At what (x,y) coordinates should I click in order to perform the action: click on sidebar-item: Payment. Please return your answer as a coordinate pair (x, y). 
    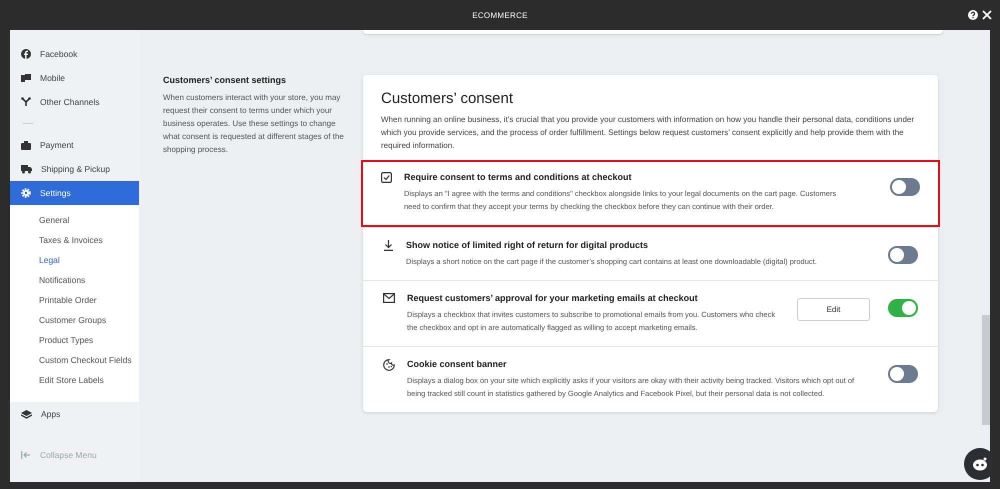
    Looking at the image, I should click on (74, 145).